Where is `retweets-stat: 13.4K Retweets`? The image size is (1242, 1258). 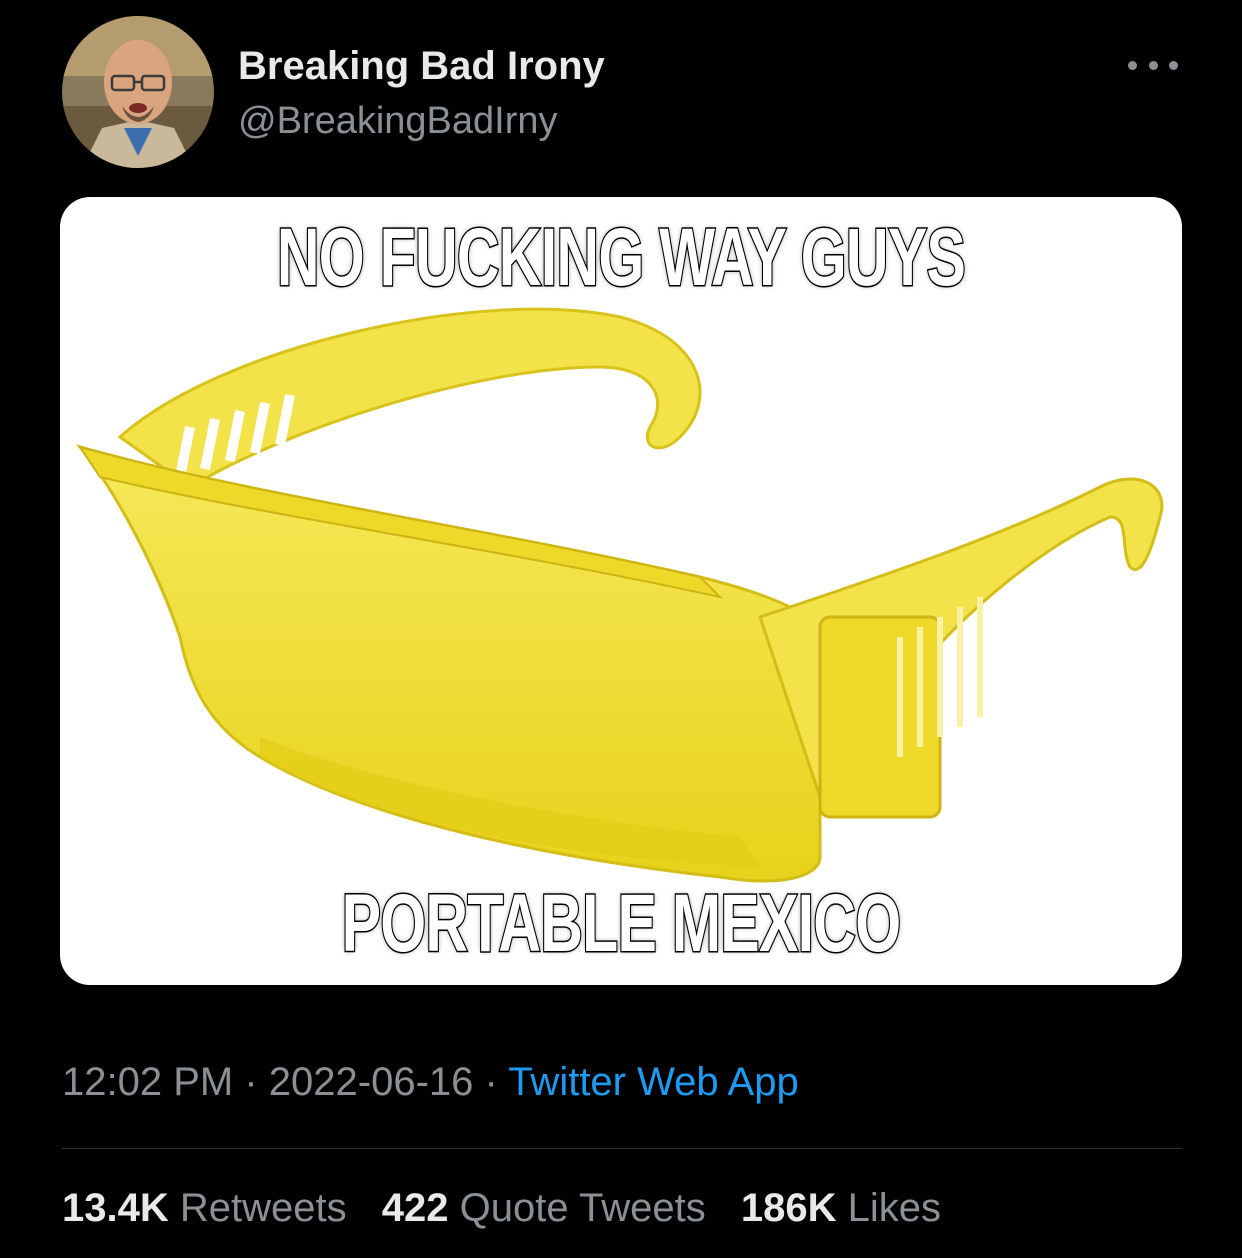 retweets-stat: 13.4K Retweets is located at coordinates (204, 1208).